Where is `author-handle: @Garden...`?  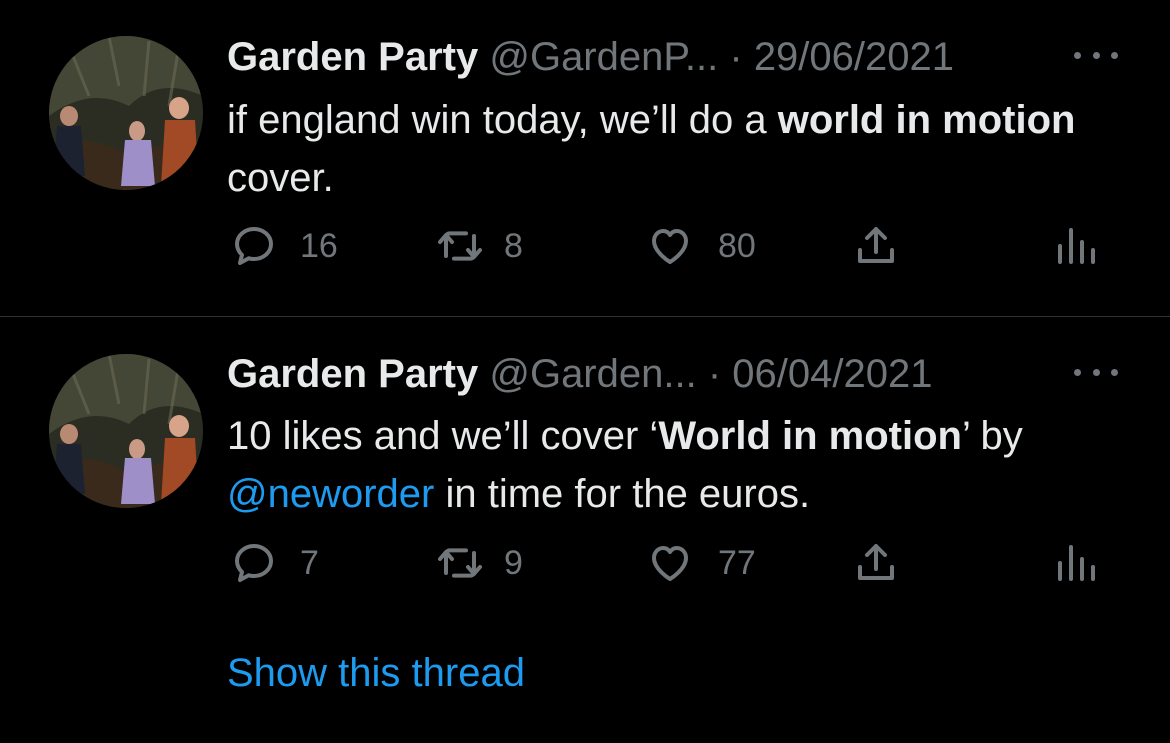 author-handle: @Garden... is located at coordinates (592, 374).